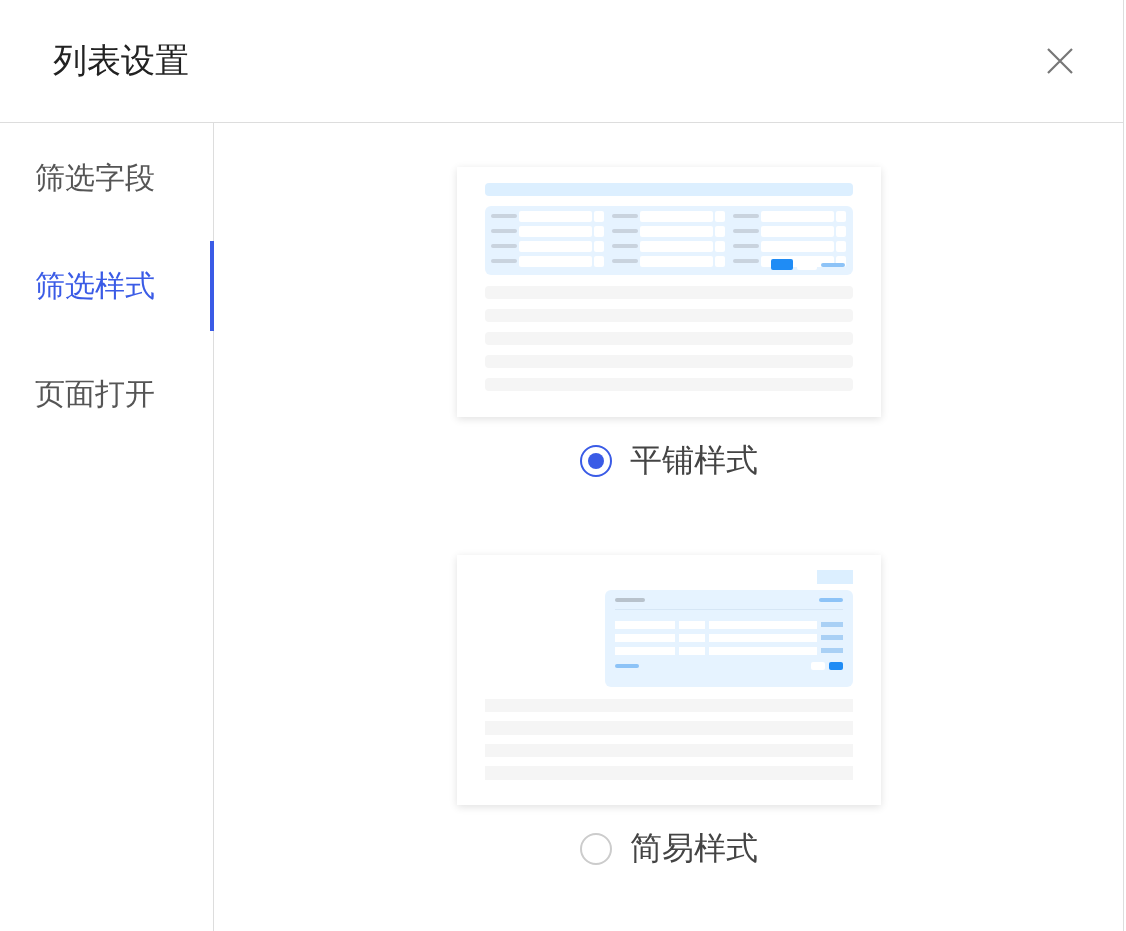  Describe the element at coordinates (107, 178) in the screenshot. I see `sidebar-tab: 筛选字段` at that location.